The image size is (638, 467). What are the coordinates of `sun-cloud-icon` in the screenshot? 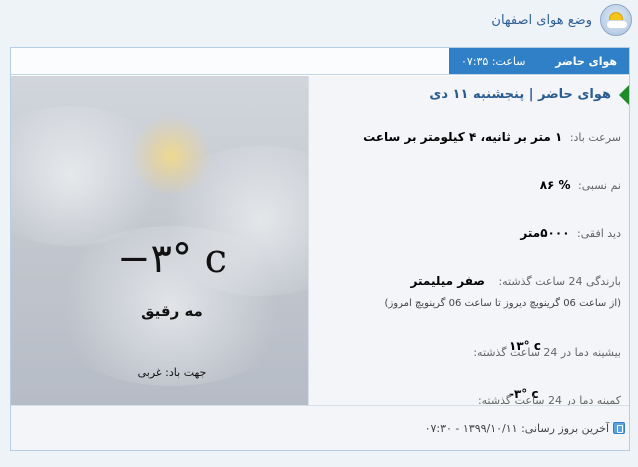 It's located at (616, 20).